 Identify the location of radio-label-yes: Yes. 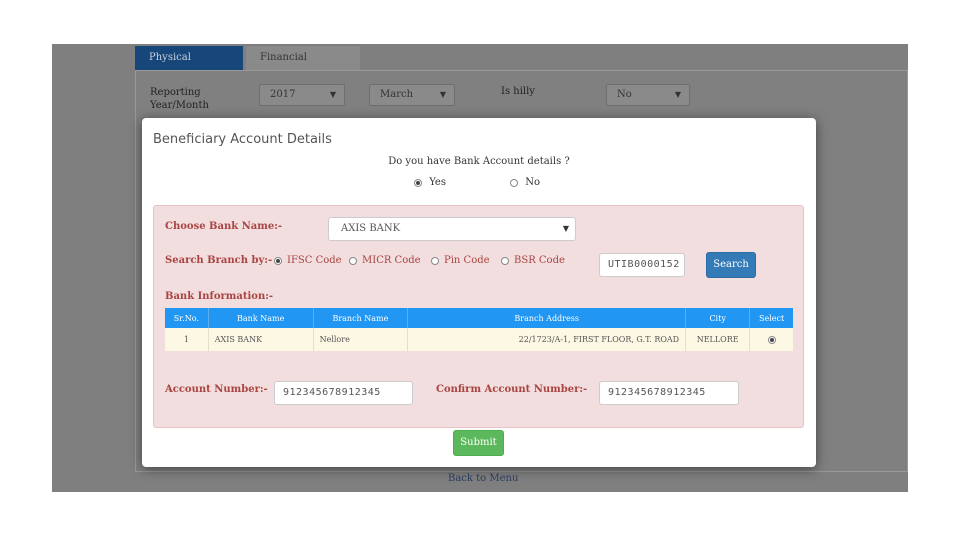
(437, 182).